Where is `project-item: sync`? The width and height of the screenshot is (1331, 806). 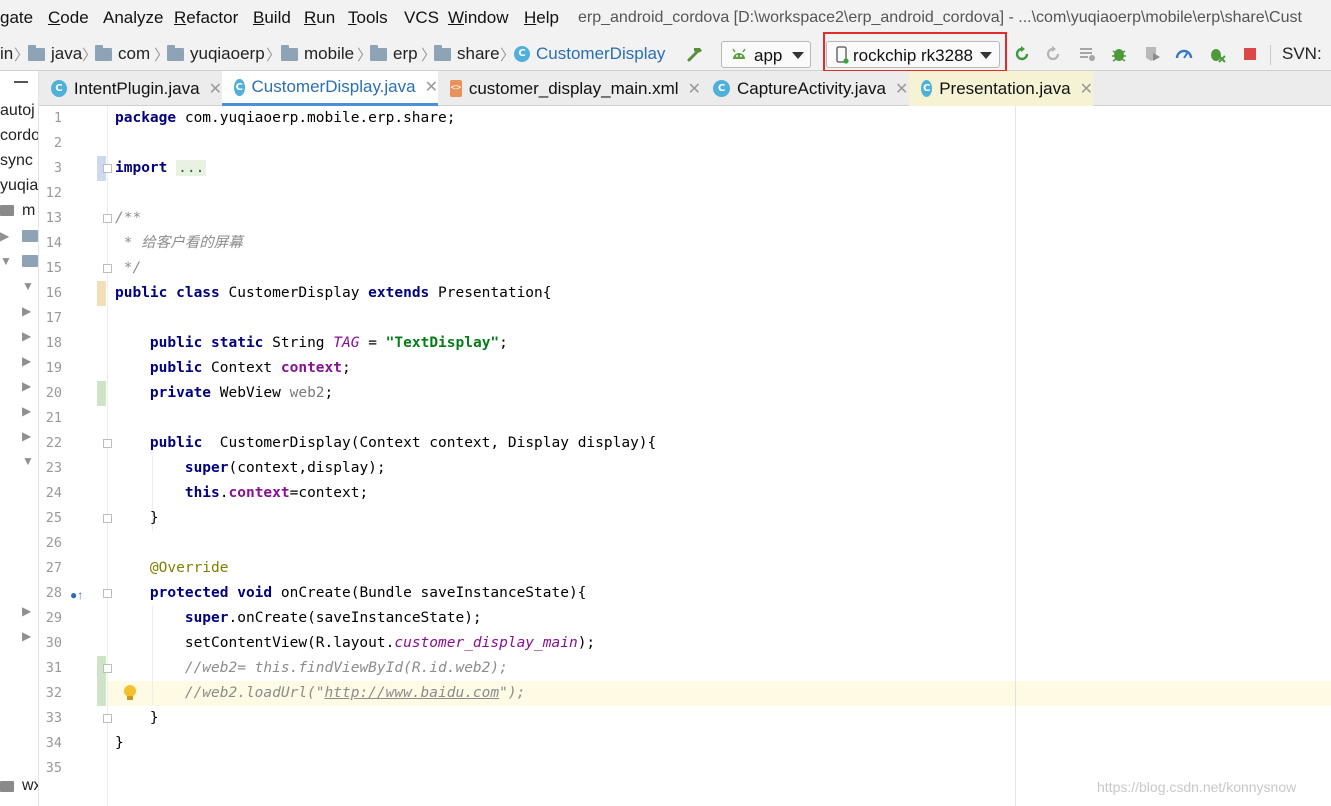 project-item: sync is located at coordinates (16, 161).